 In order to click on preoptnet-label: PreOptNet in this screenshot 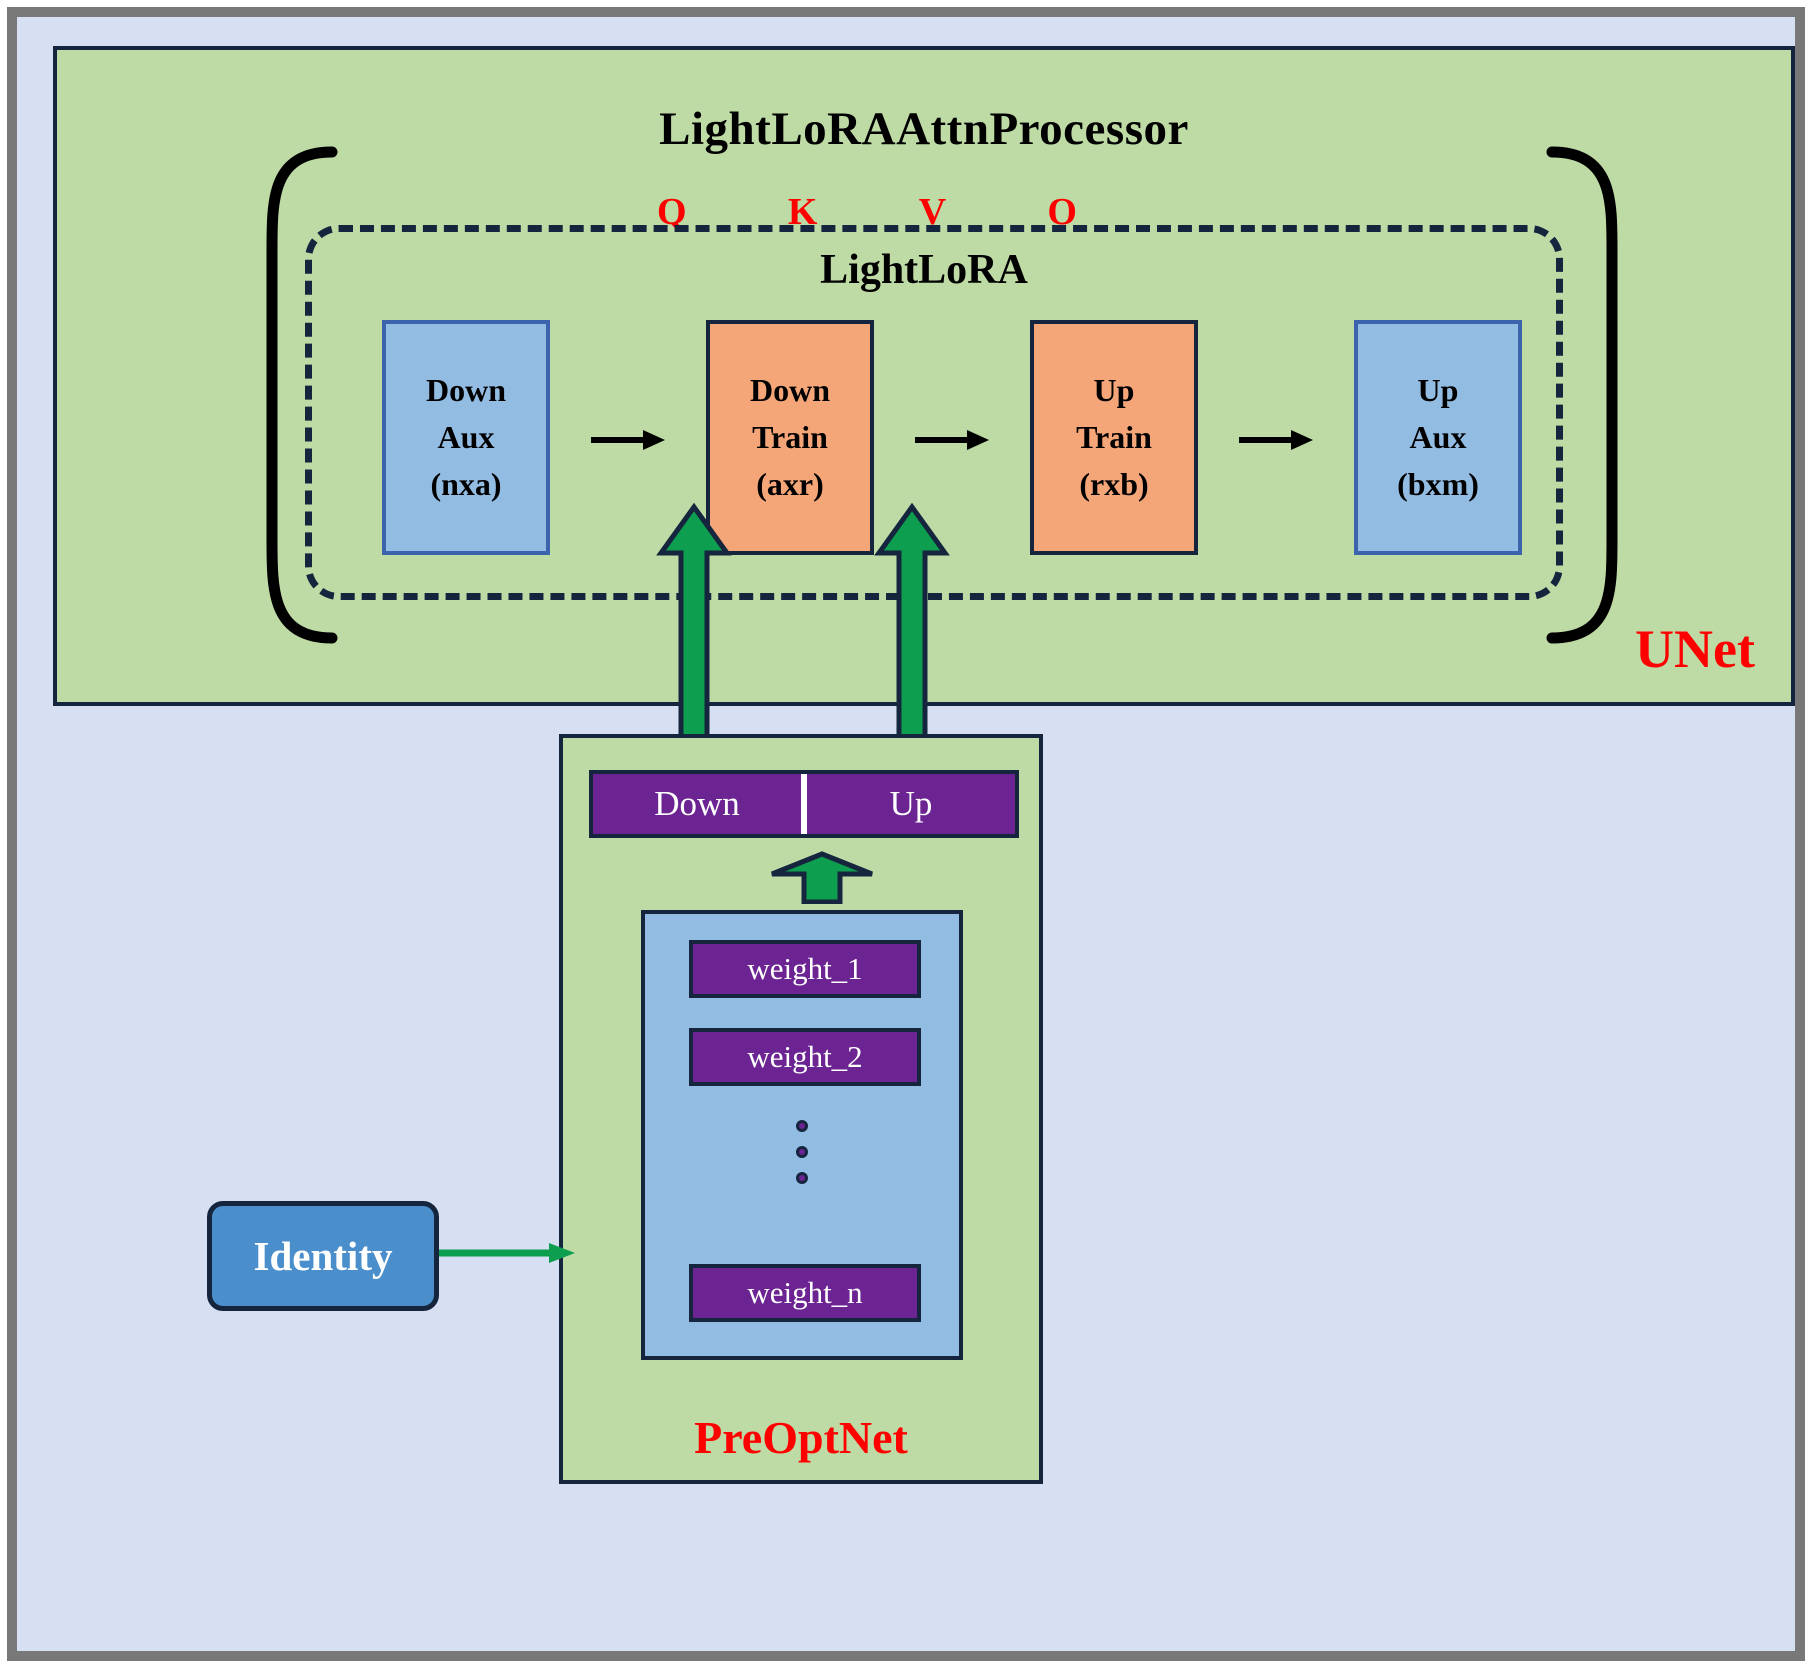, I will do `click(801, 1437)`.